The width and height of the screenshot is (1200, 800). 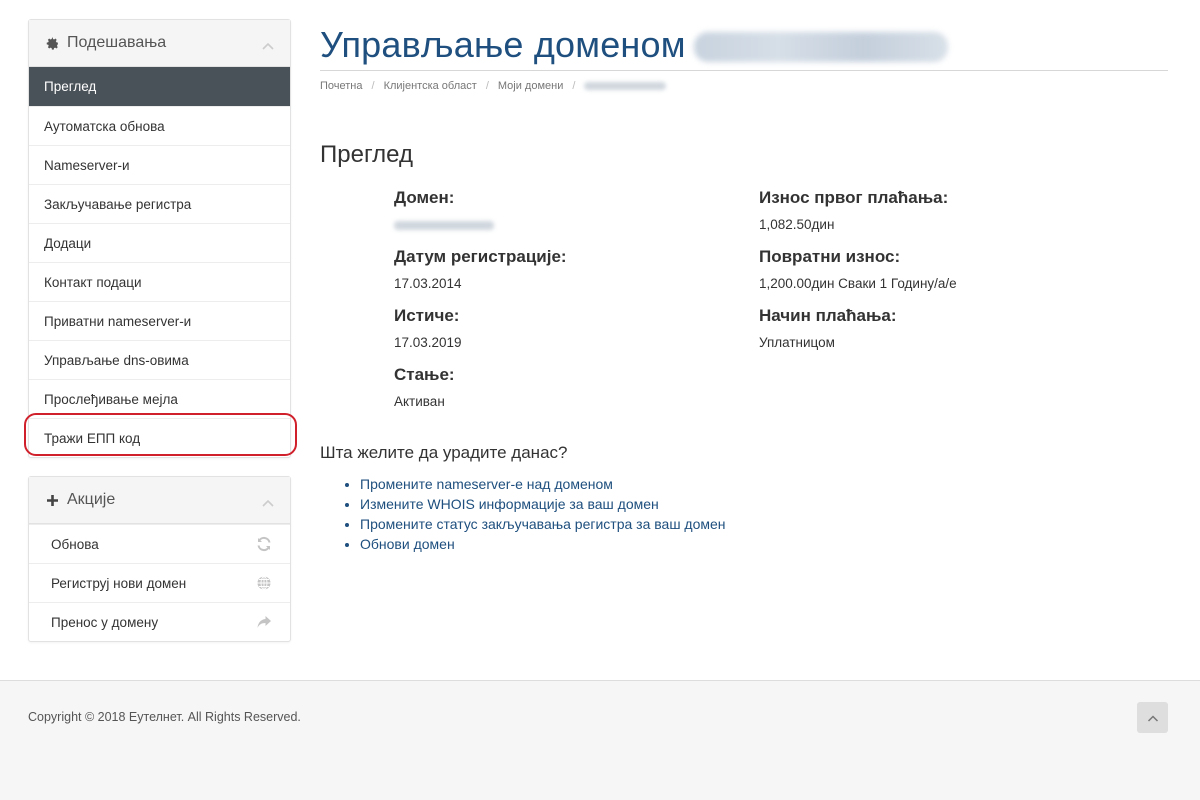 I want to click on action-label: Пренос у домену, so click(x=105, y=622).